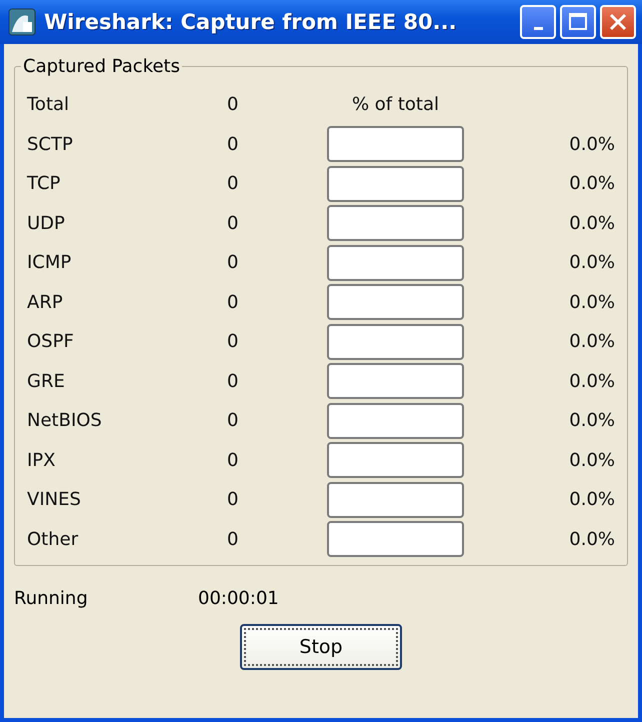 This screenshot has width=642, height=722. Describe the element at coordinates (41, 460) in the screenshot. I see `protocol-label: IPX` at that location.